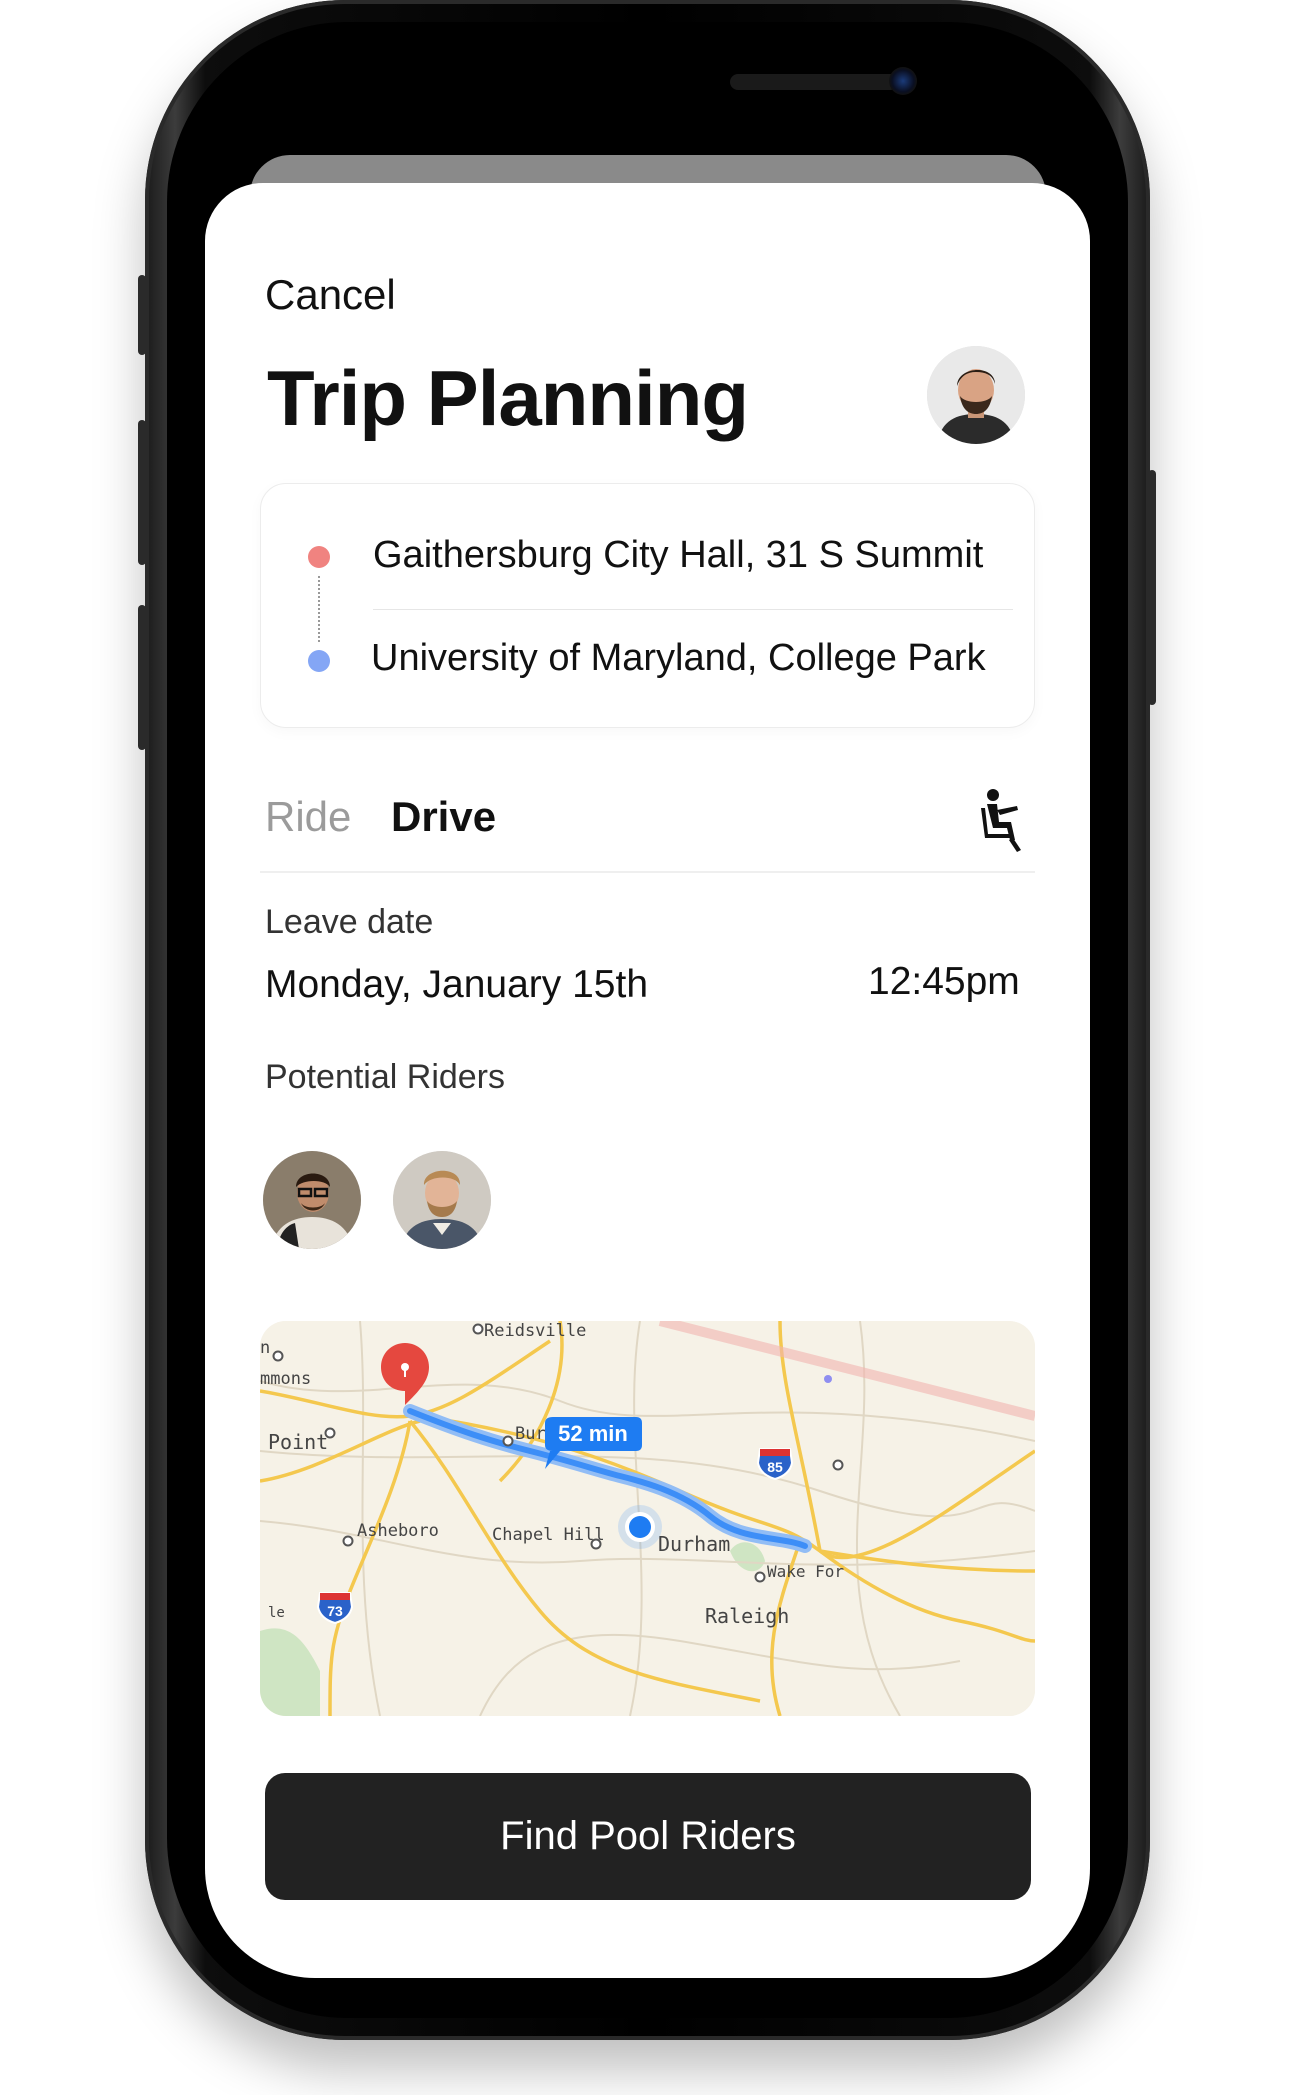  What do you see at coordinates (319, 661) in the screenshot?
I see `destination-dot-icon` at bounding box center [319, 661].